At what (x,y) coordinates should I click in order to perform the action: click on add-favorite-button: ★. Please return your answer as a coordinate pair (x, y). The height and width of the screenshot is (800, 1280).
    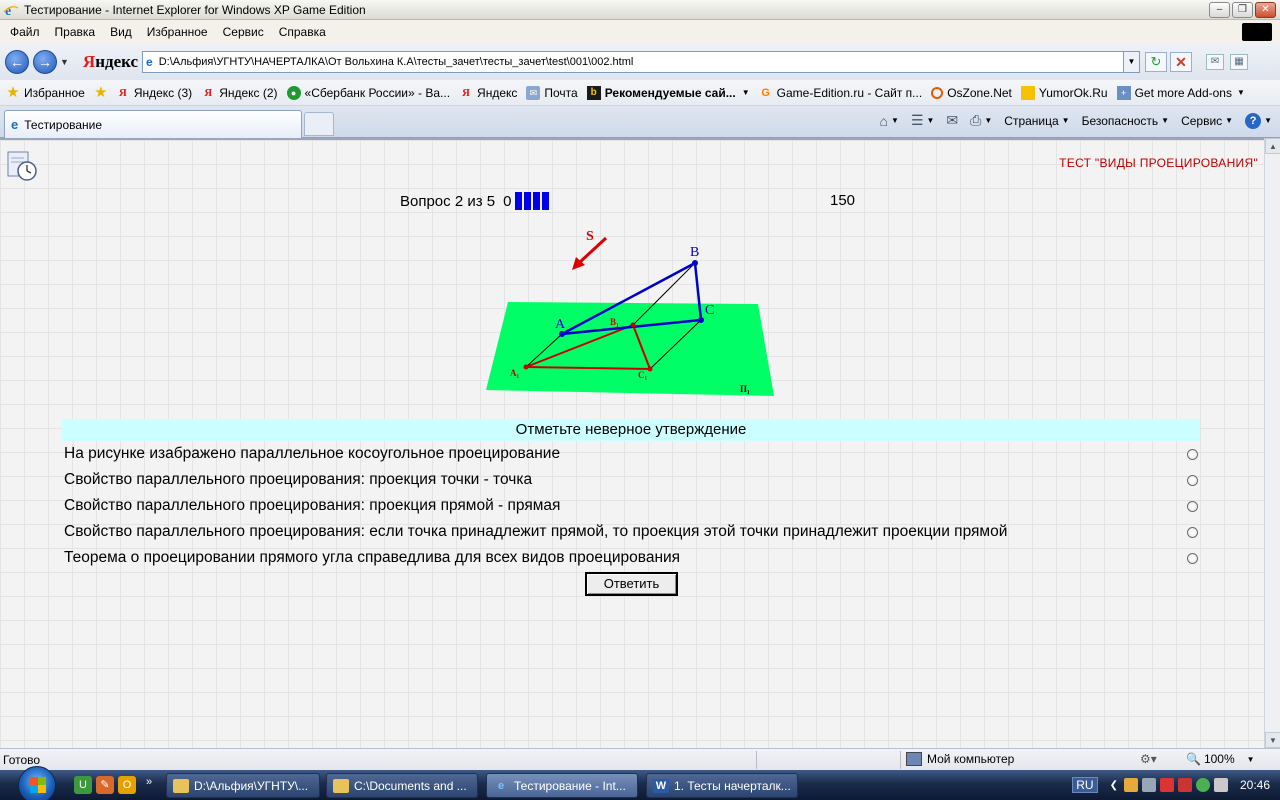
    Looking at the image, I should click on (103, 92).